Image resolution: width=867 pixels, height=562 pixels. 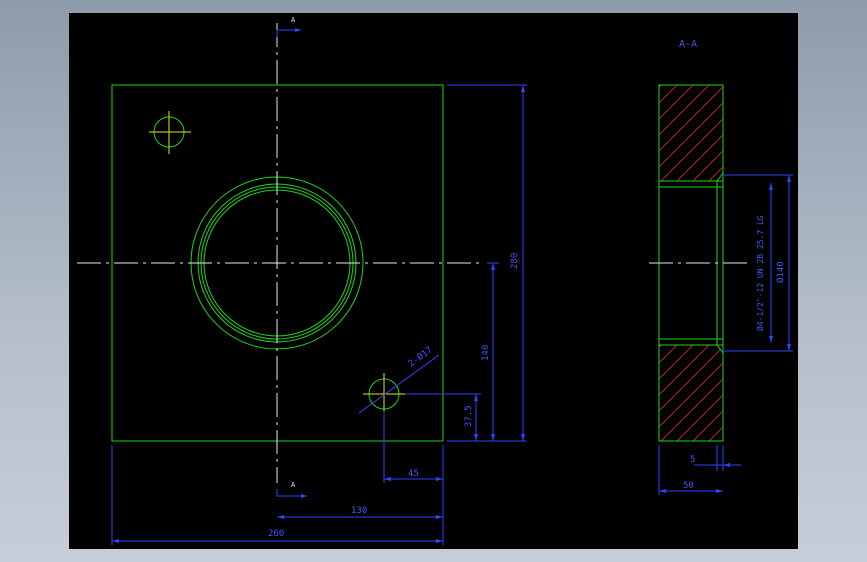 What do you see at coordinates (276, 534) in the screenshot?
I see `dim-width: 260` at bounding box center [276, 534].